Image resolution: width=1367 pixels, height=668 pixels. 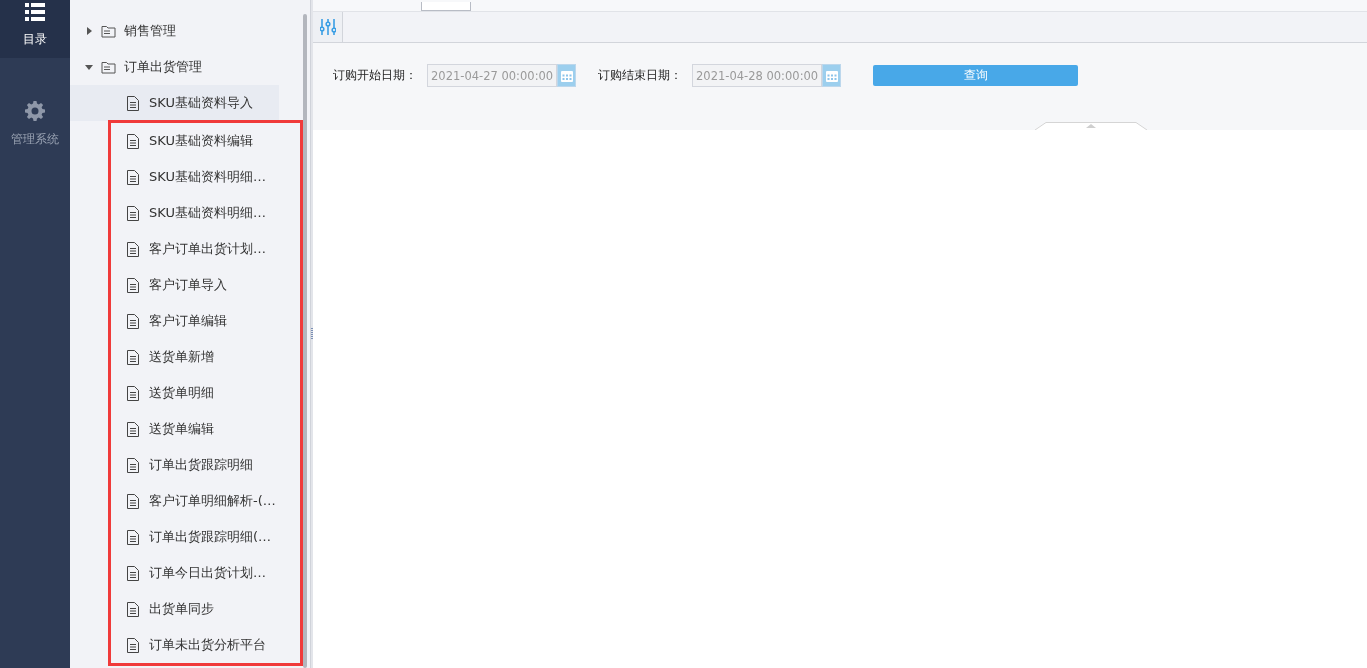 I want to click on tree-folder: 销售管理, so click(x=186, y=31).